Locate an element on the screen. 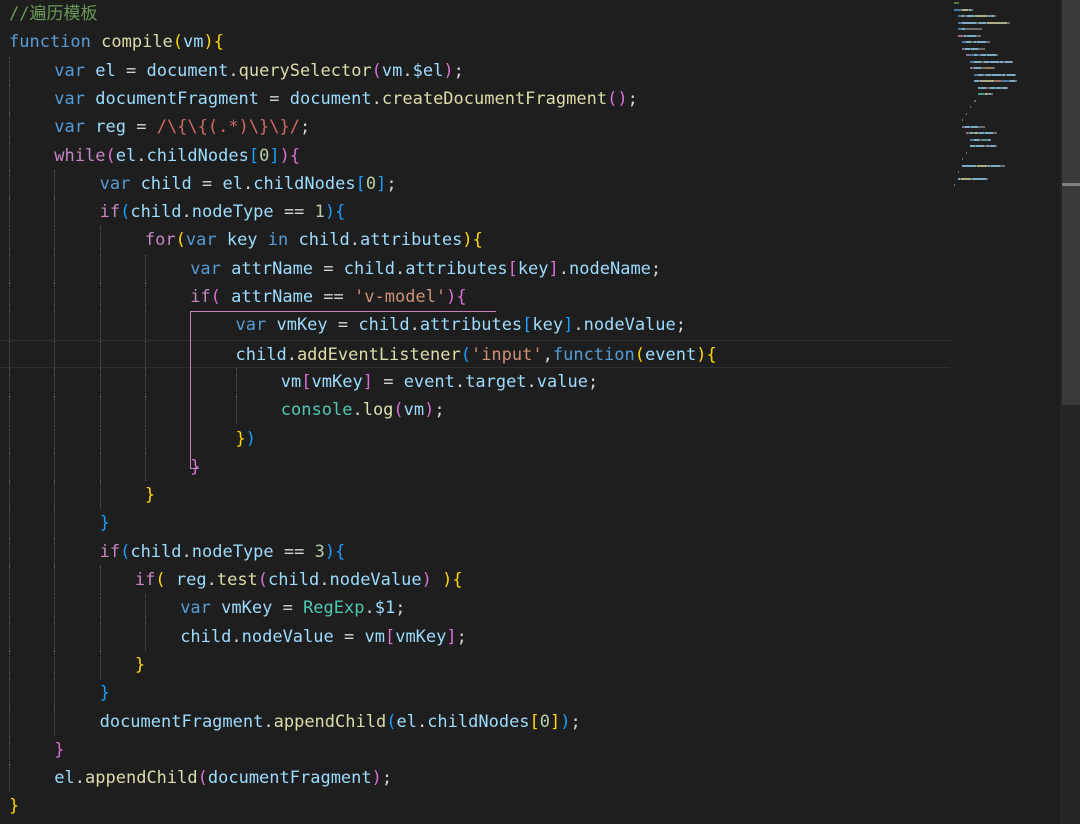 Image resolution: width=1080 pixels, height=824 pixels. scrollbar-thumb is located at coordinates (1071, 202).